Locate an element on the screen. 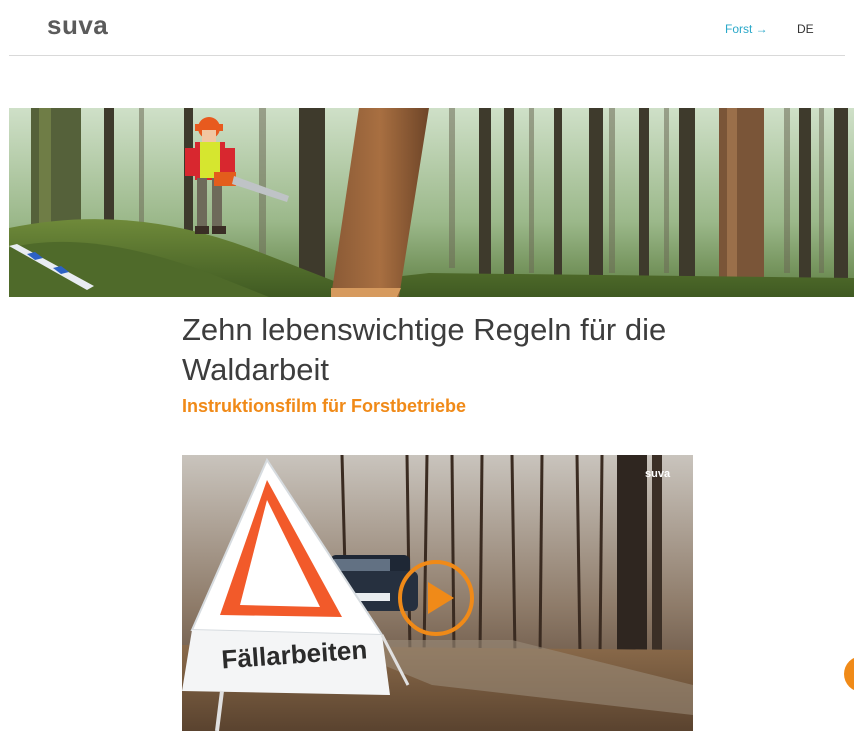  header: suva Forst → DE is located at coordinates (427, 28).